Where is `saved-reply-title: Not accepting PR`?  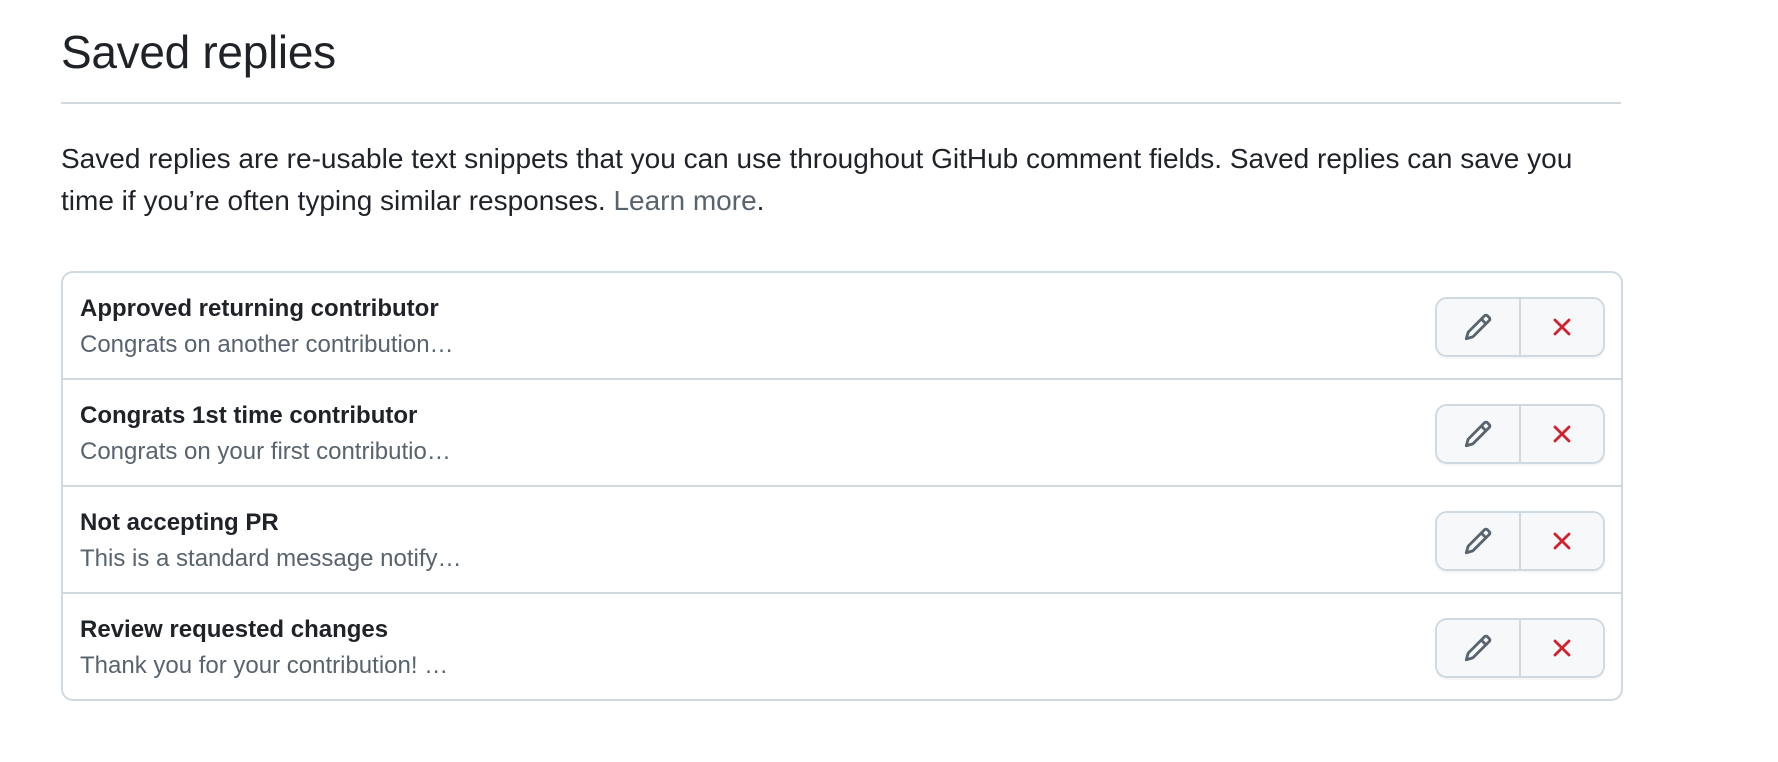 saved-reply-title: Not accepting PR is located at coordinates (179, 522).